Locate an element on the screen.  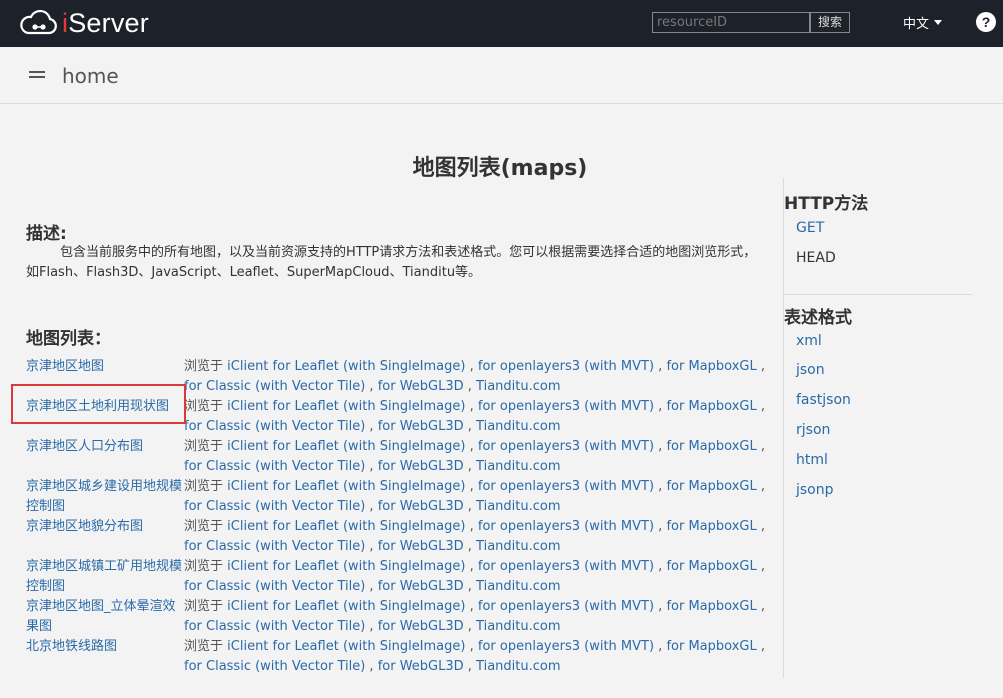
map-name-link: 京津地区地貌分布图 is located at coordinates (106, 527).